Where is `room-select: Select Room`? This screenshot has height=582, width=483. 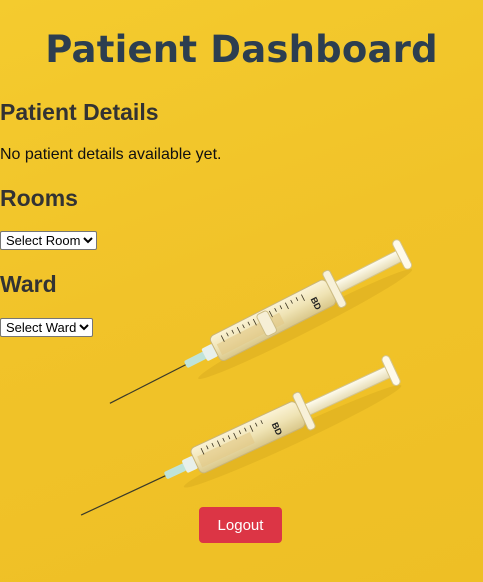 room-select: Select Room is located at coordinates (48, 240).